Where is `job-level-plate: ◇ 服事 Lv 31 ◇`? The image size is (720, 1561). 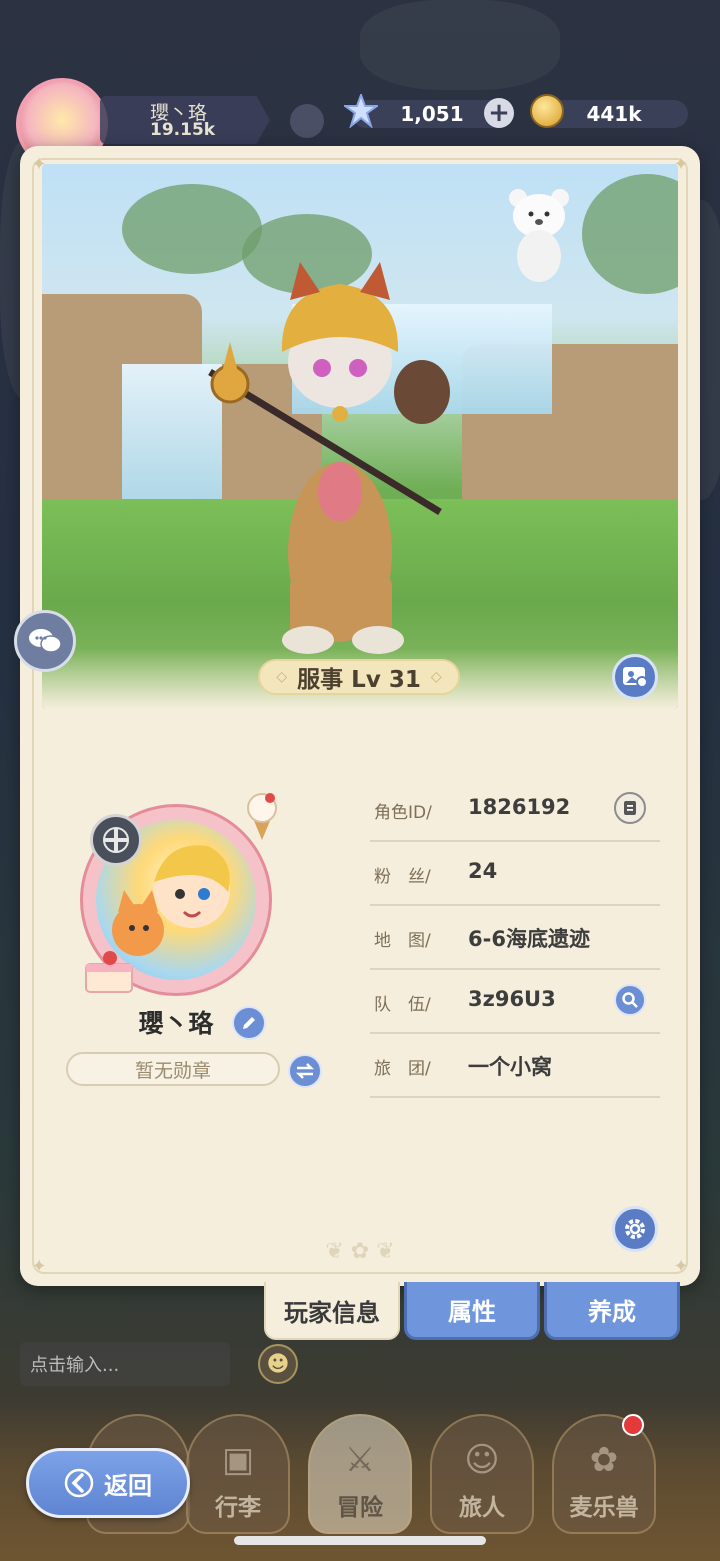
job-level-plate: ◇ 服事 Lv 31 ◇ is located at coordinates (359, 677).